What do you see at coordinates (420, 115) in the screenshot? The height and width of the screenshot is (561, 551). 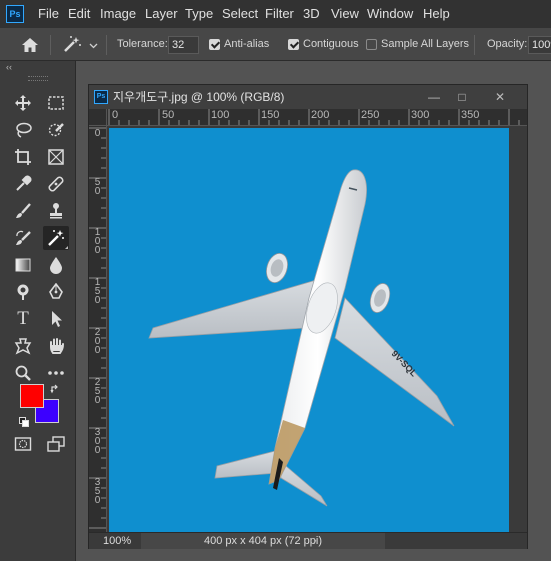 I see `ruler-h-label: 300` at bounding box center [420, 115].